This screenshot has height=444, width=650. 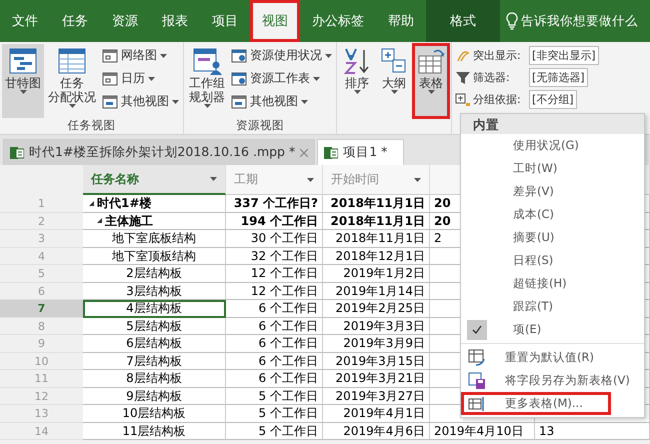 I want to click on ribbon-button: 甘特图, so click(x=23, y=81).